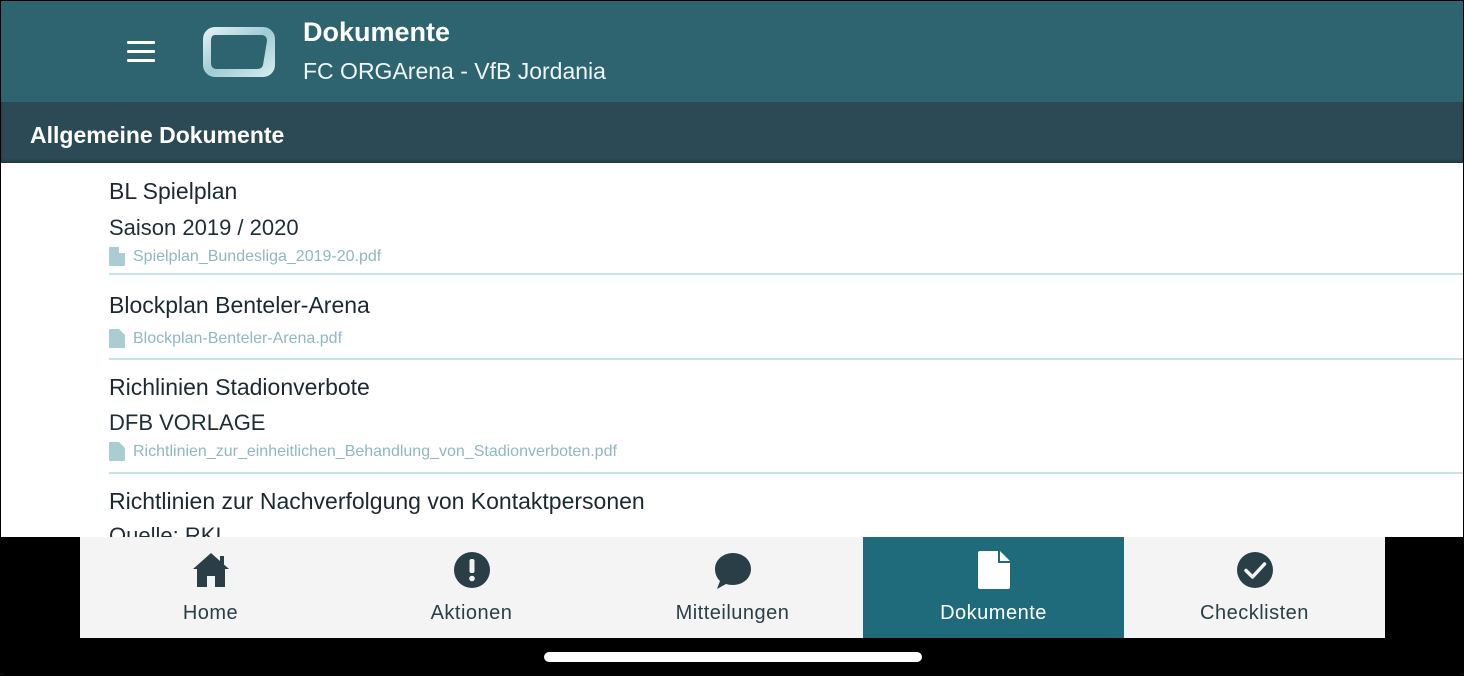  What do you see at coordinates (210, 587) in the screenshot?
I see `tab-home: Home` at bounding box center [210, 587].